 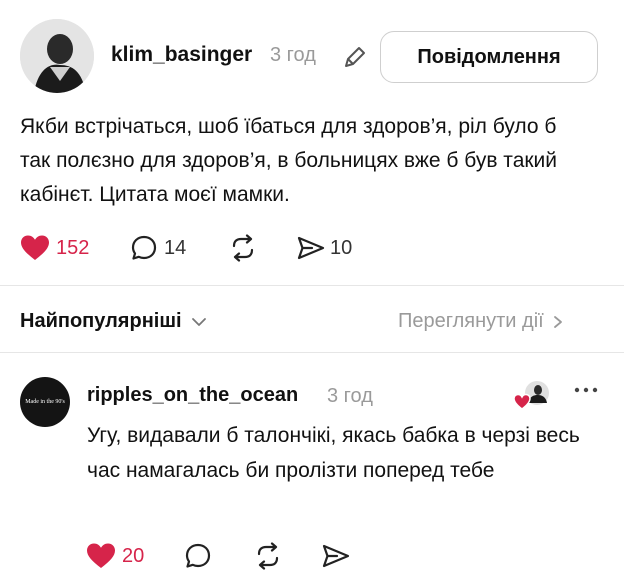 What do you see at coordinates (489, 57) in the screenshot?
I see `message-button: Повідомлення` at bounding box center [489, 57].